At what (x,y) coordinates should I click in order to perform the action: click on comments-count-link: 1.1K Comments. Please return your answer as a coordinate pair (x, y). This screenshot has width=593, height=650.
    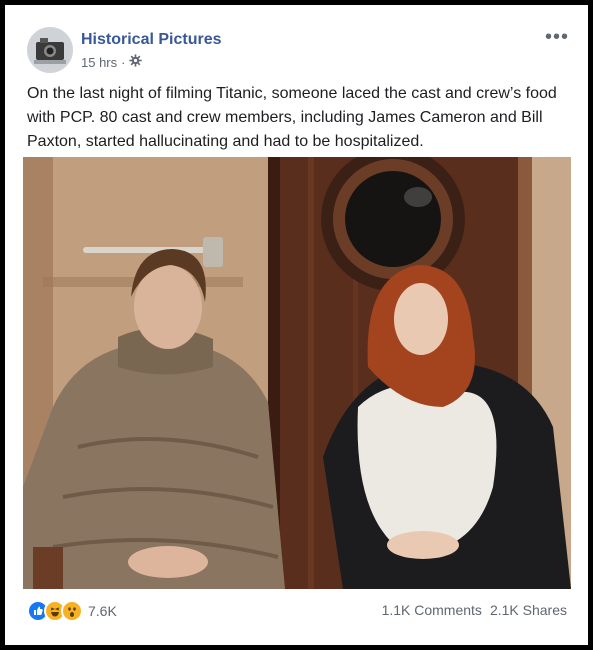
    Looking at the image, I should click on (432, 610).